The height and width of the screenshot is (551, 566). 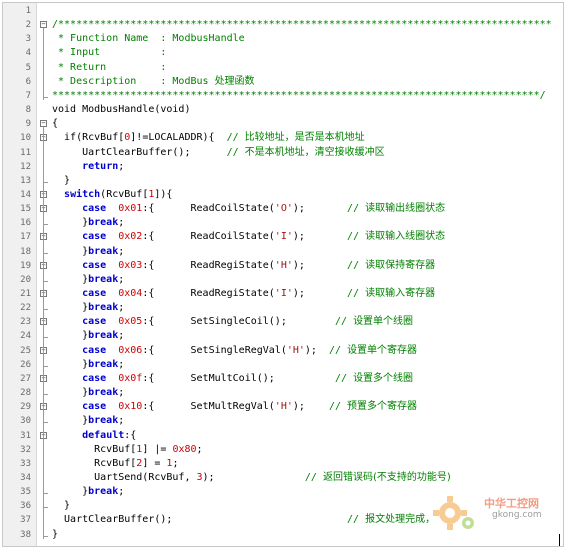 I want to click on line-number: 16, so click(x=25, y=223).